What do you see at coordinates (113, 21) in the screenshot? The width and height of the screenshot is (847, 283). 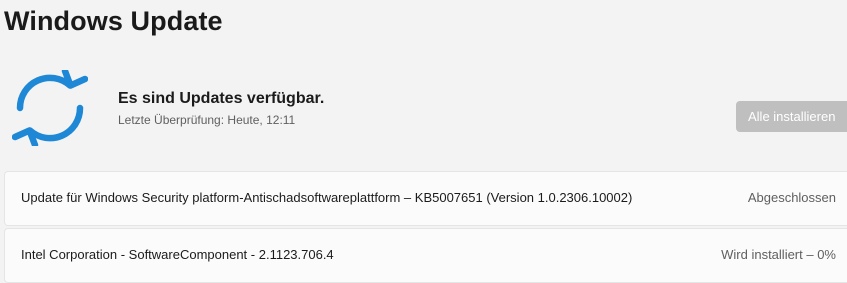 I see `page-title: Windows Update` at bounding box center [113, 21].